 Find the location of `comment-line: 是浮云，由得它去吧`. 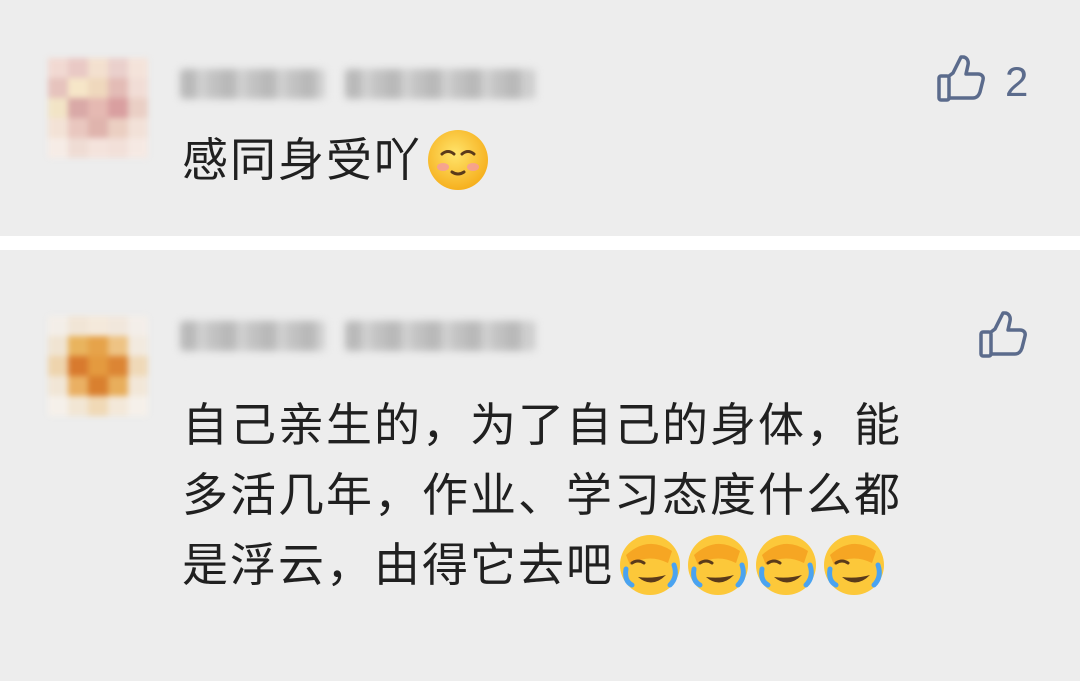

comment-line: 是浮云，由得它去吧 is located at coordinates (398, 565).